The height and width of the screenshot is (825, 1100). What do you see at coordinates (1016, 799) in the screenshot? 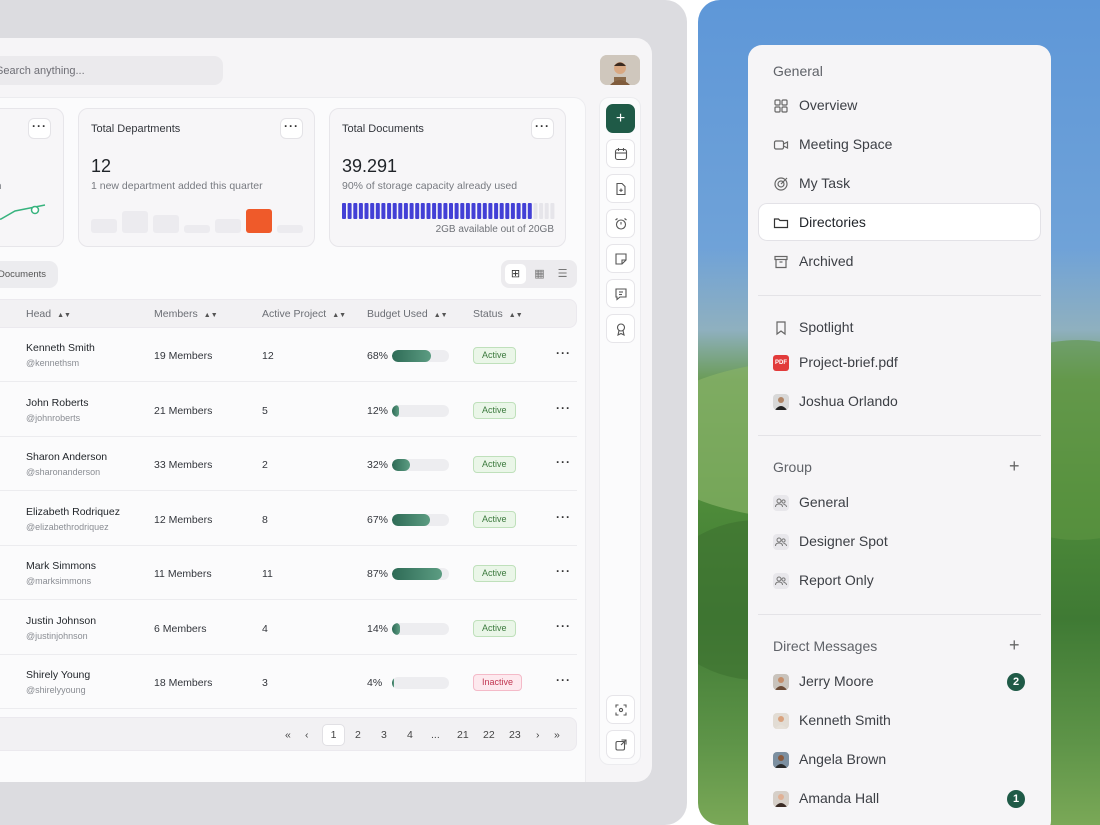
I see `unread-count-badge: 1` at bounding box center [1016, 799].